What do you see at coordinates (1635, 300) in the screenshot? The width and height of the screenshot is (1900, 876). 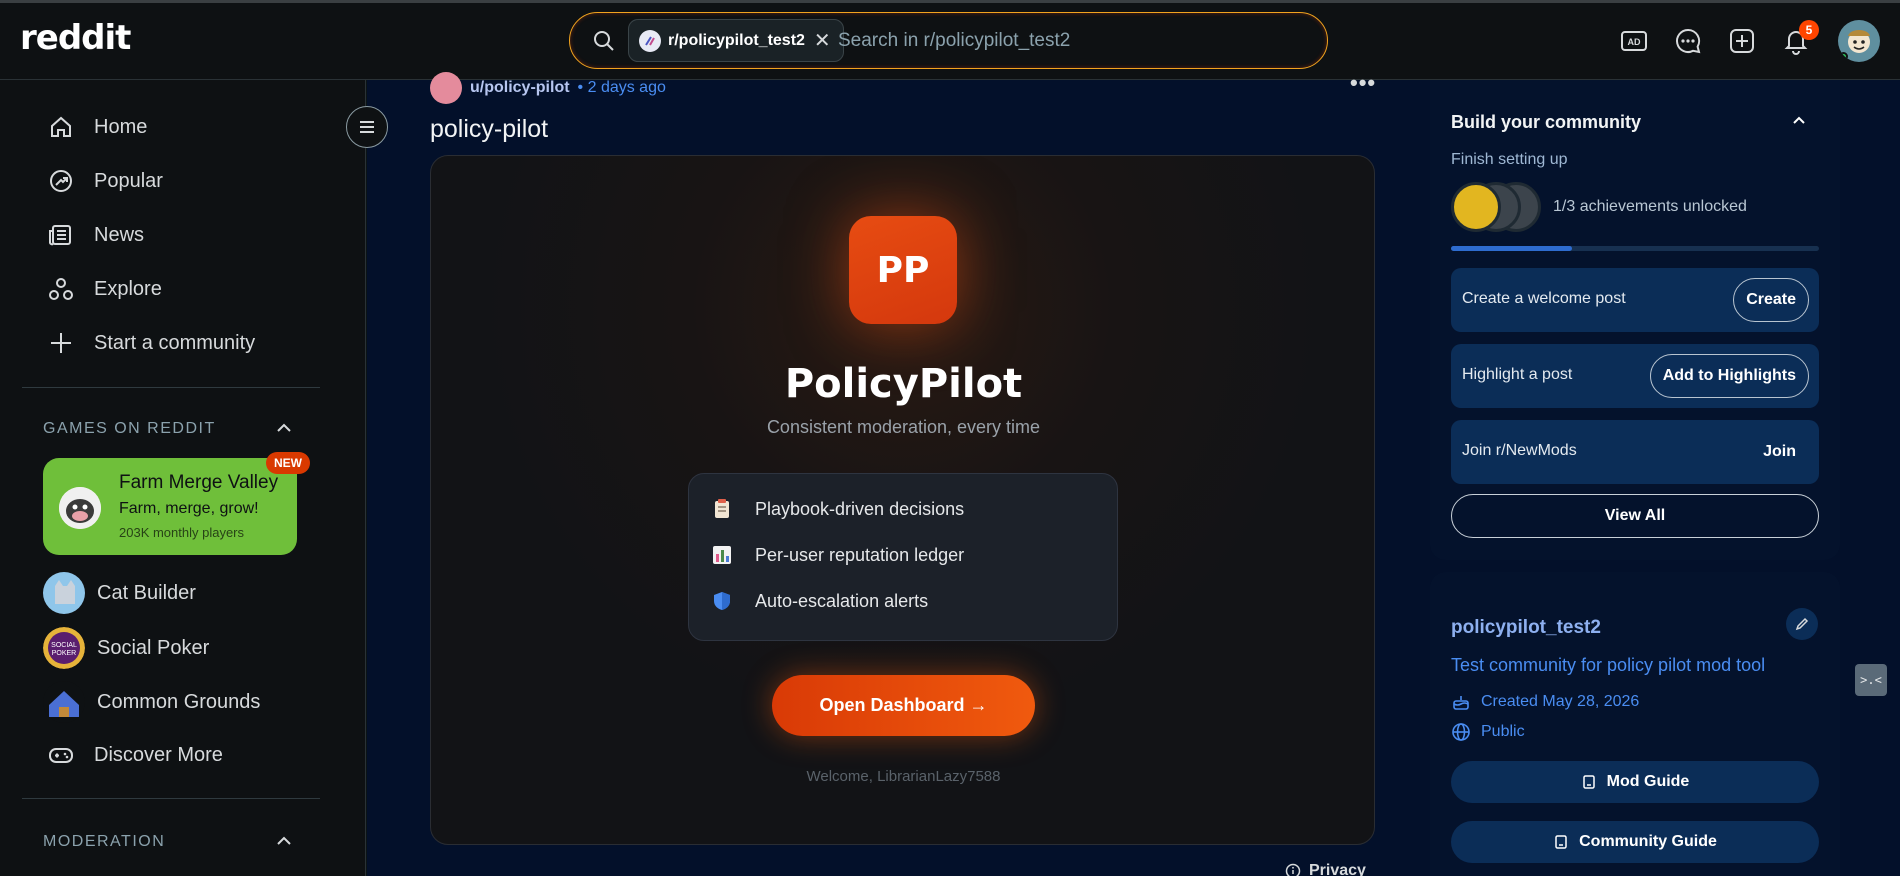 I see `task-create-welcome-post: Create a welcome post Create` at bounding box center [1635, 300].